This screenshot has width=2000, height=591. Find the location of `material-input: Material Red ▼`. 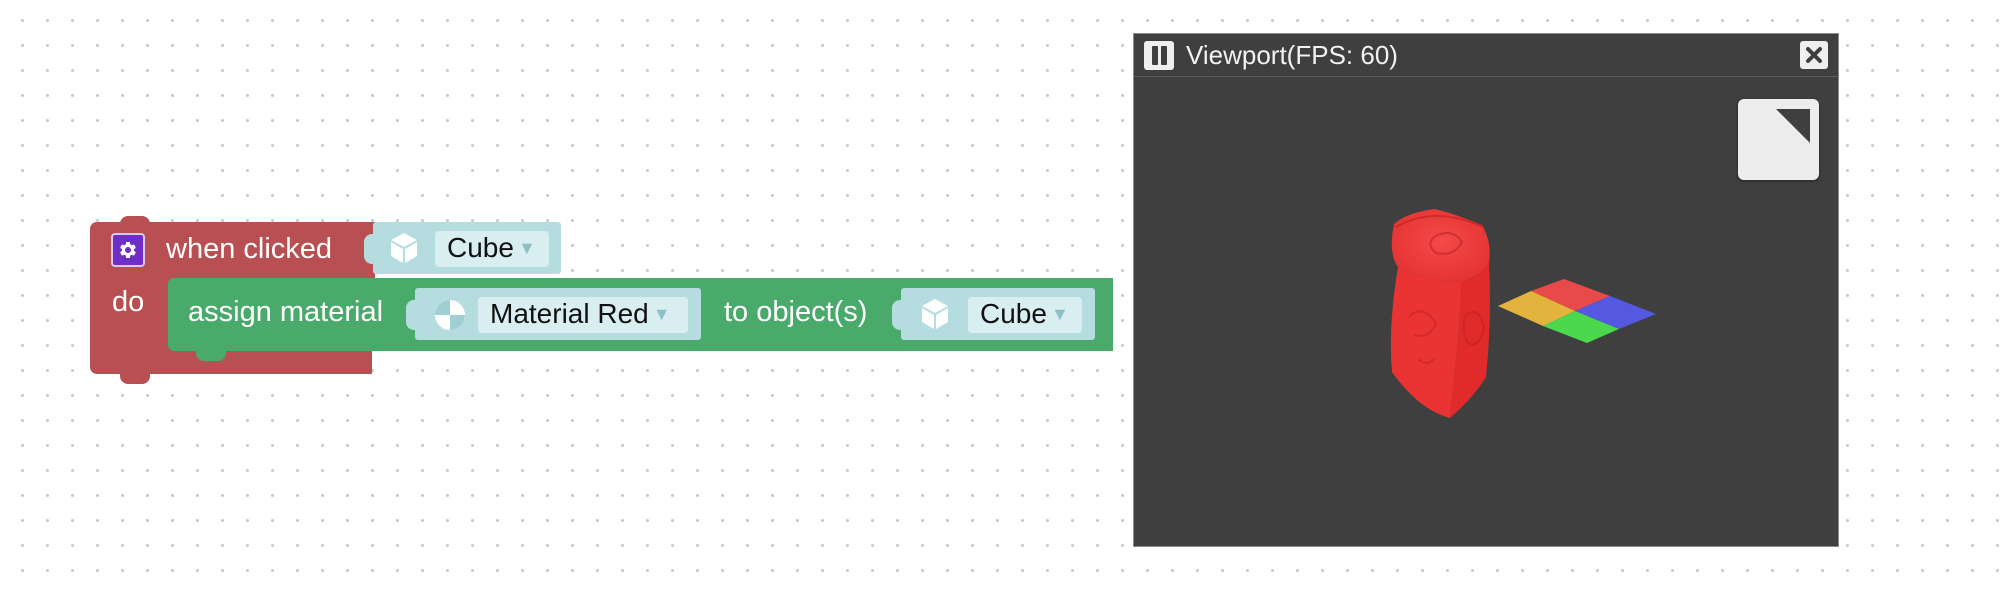

material-input: Material Red ▼ is located at coordinates (553, 314).